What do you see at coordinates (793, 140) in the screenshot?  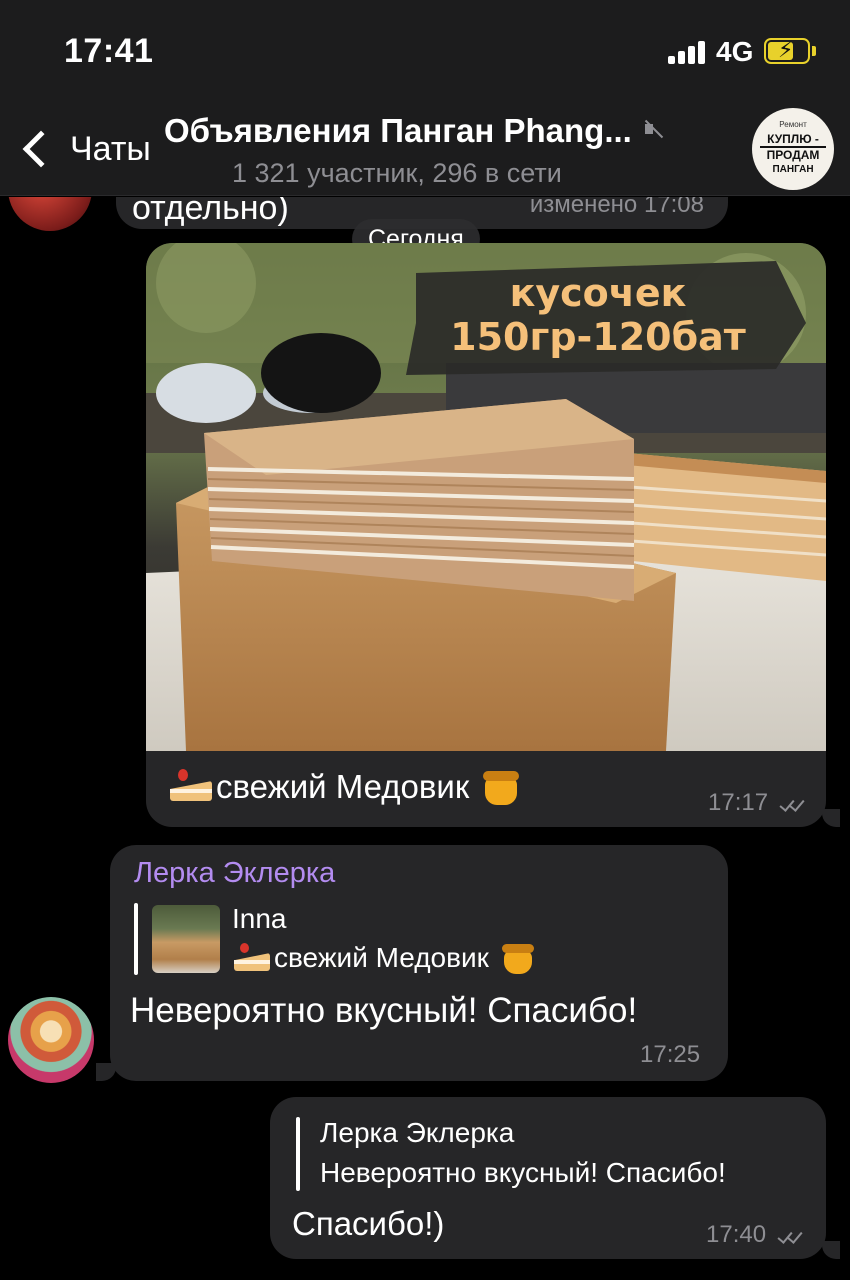 I see `group-avatar-line1: КУПЛЮ -` at bounding box center [793, 140].